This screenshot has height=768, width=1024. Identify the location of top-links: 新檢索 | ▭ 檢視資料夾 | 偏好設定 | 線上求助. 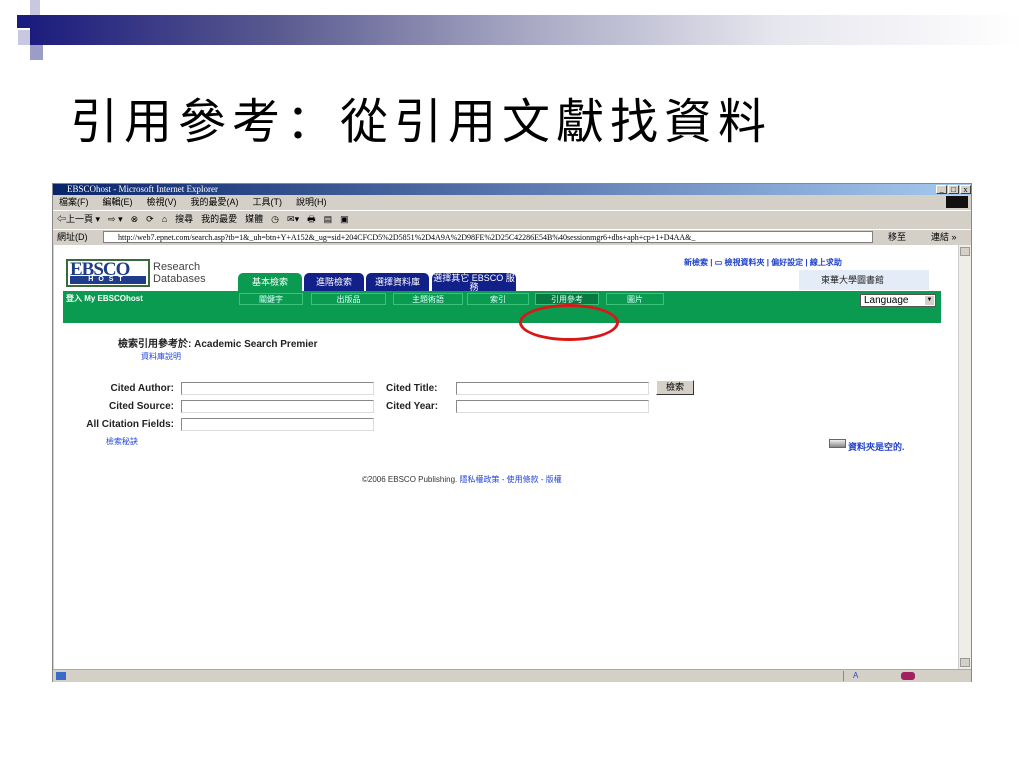
(763, 262).